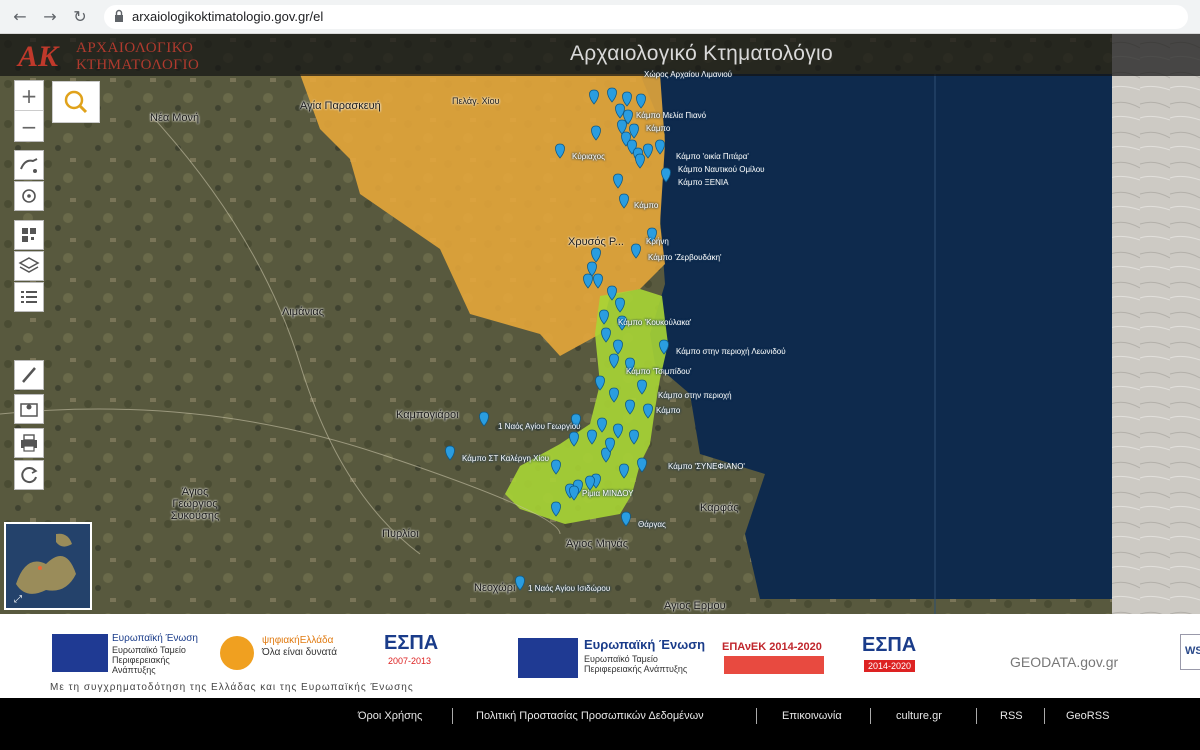 The image size is (1200, 750). Describe the element at coordinates (774, 665) in the screenshot. I see `epanek-banner` at that location.